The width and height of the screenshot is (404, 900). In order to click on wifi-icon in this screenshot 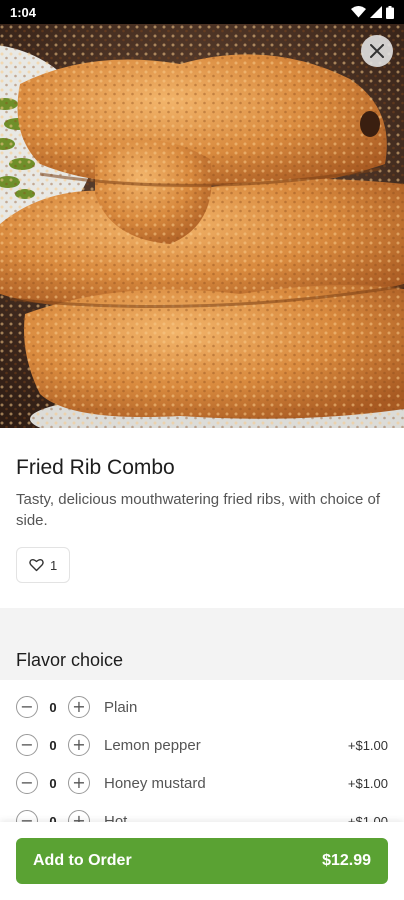, I will do `click(358, 12)`.